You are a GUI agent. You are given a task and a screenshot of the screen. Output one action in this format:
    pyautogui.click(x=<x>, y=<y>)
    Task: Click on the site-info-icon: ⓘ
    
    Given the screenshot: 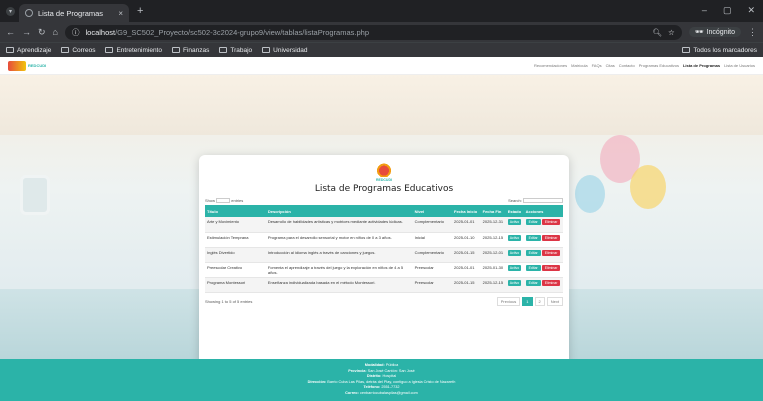 What is the action you would take?
    pyautogui.click(x=76, y=32)
    